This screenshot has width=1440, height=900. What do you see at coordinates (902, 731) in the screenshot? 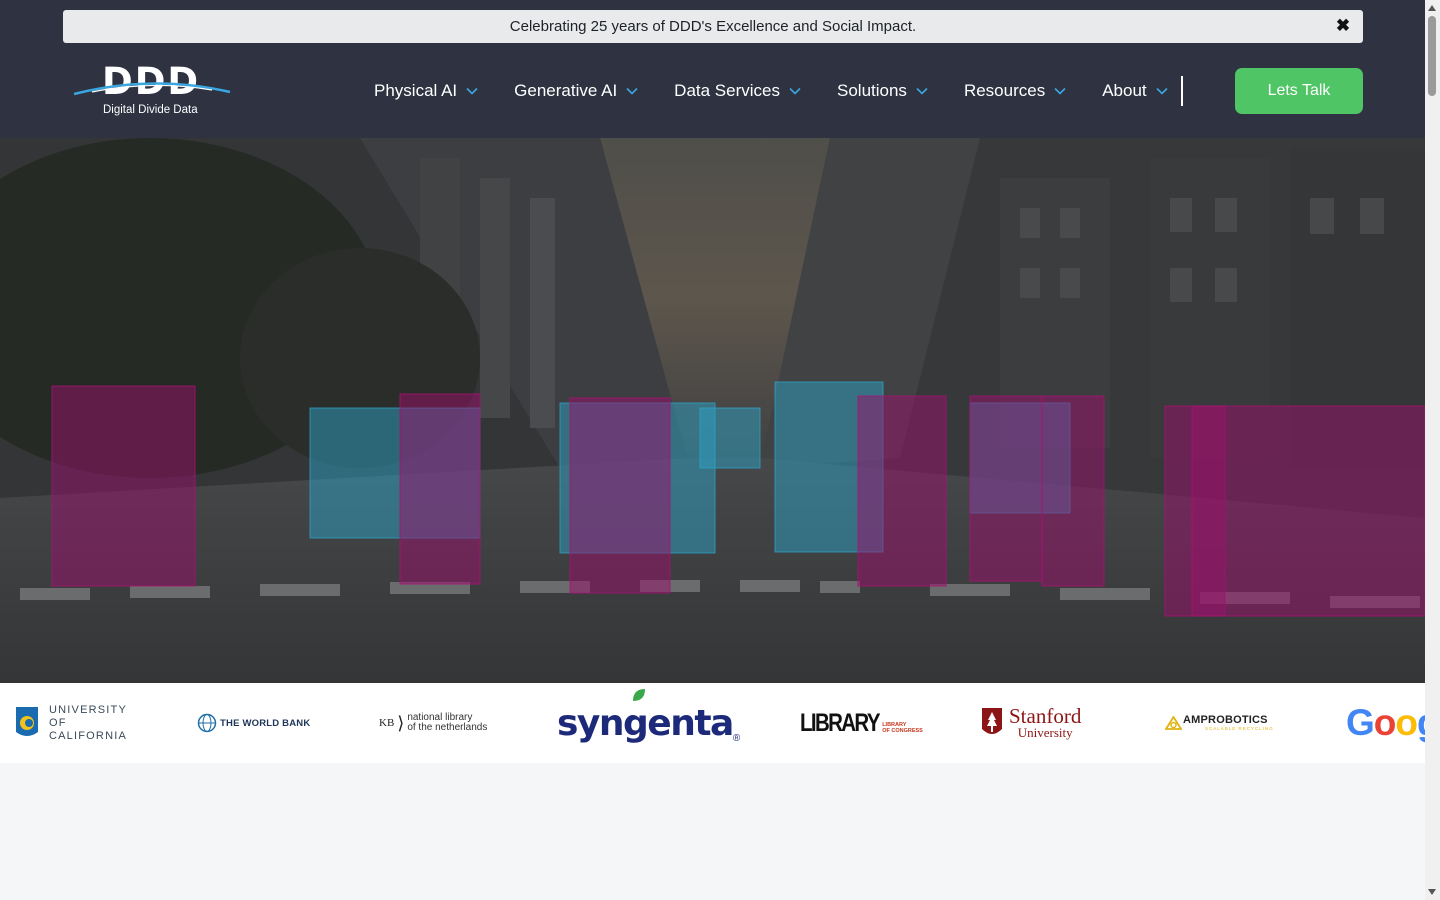
I see `loc-sub-2: OF CONGRESS` at bounding box center [902, 731].